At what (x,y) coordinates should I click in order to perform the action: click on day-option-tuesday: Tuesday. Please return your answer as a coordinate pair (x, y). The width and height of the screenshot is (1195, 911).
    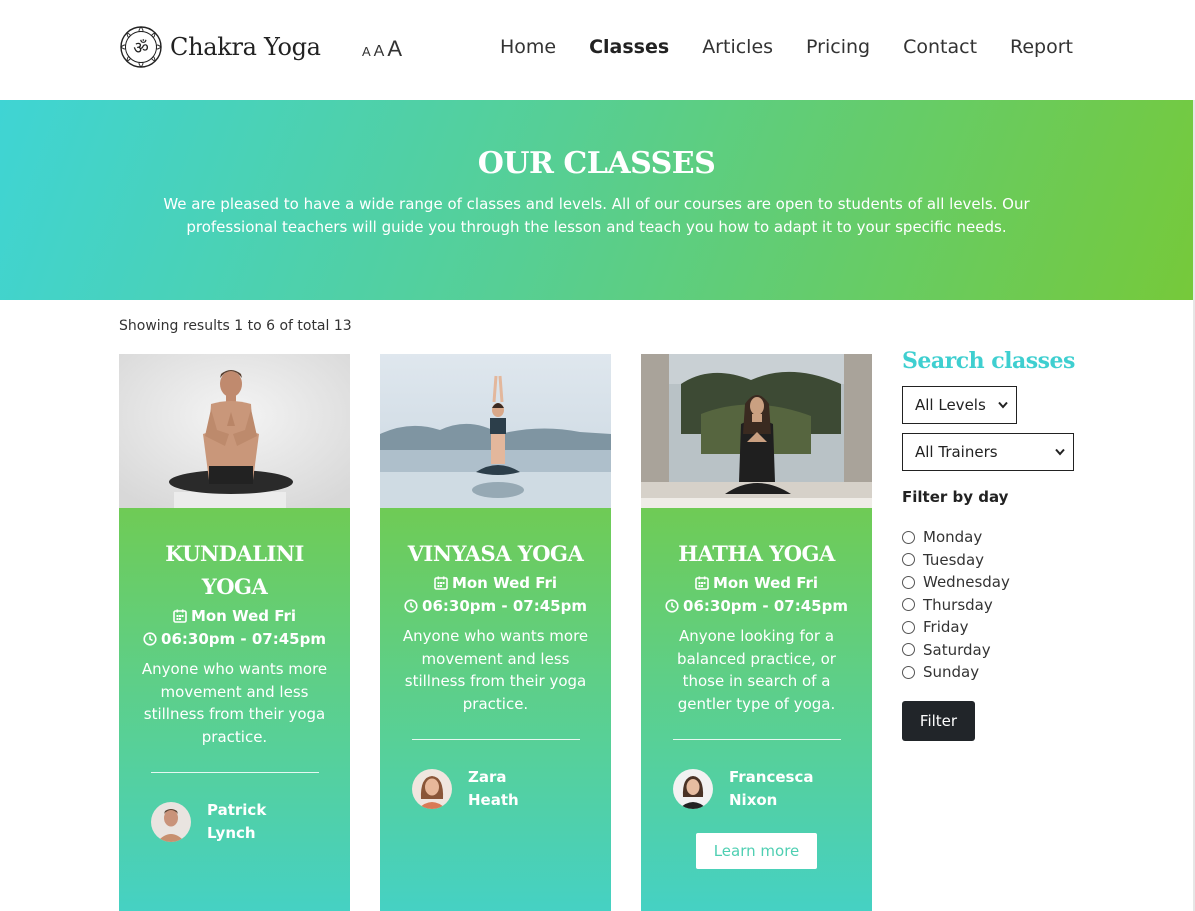
    Looking at the image, I should click on (992, 560).